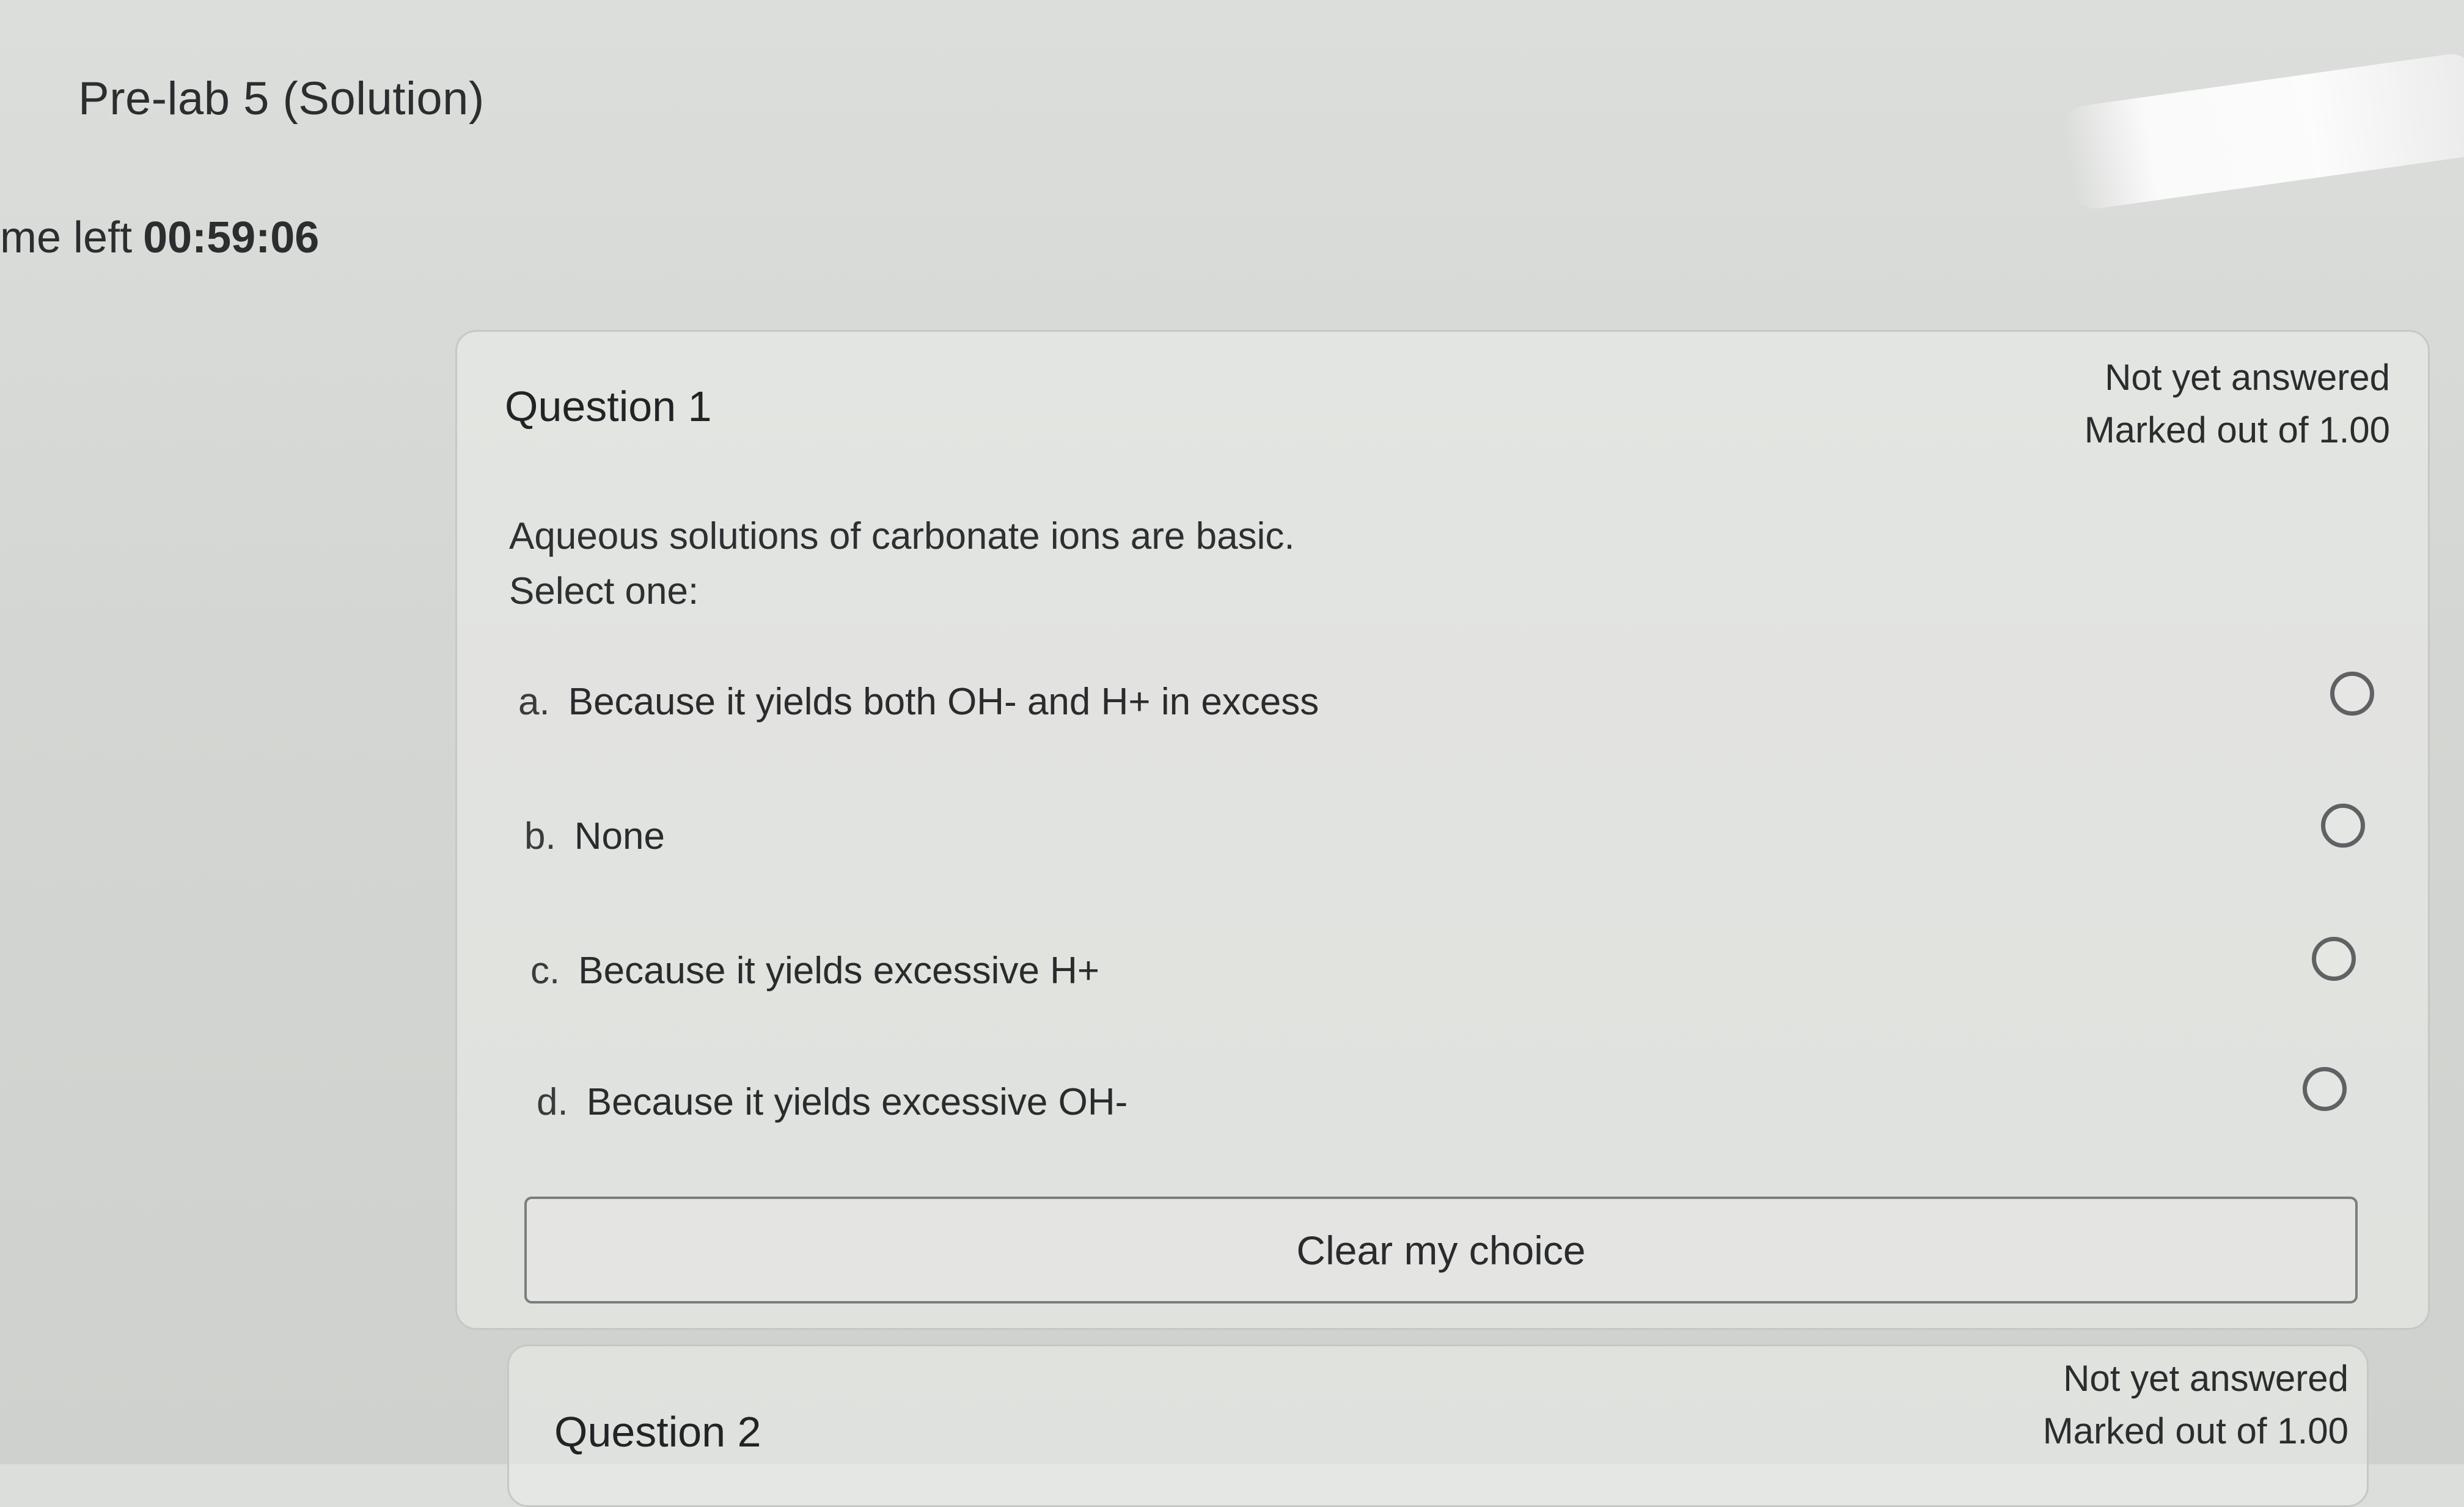 Image resolution: width=2464 pixels, height=1507 pixels. I want to click on question-1-marks: Marked out of 1.00, so click(2237, 430).